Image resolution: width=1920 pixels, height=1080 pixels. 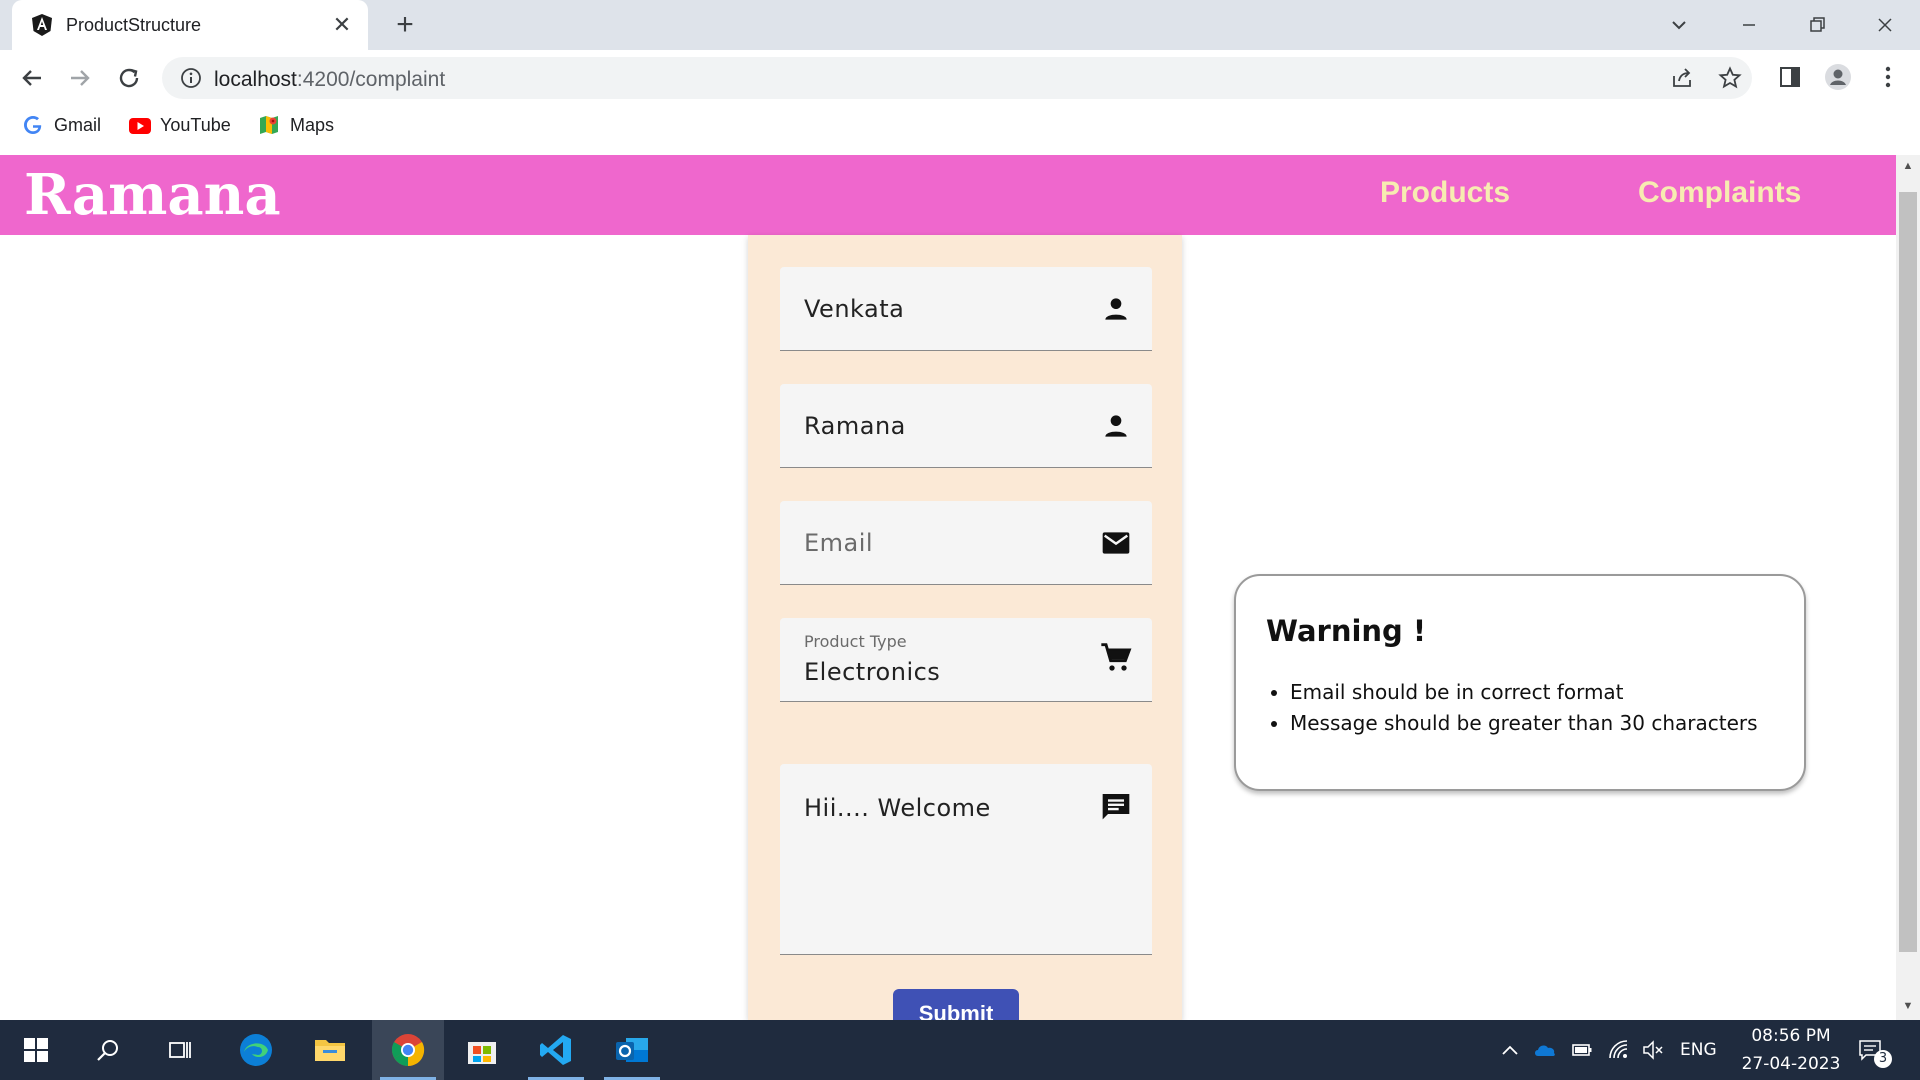 I want to click on brand-logo: Ramana, so click(x=152, y=195).